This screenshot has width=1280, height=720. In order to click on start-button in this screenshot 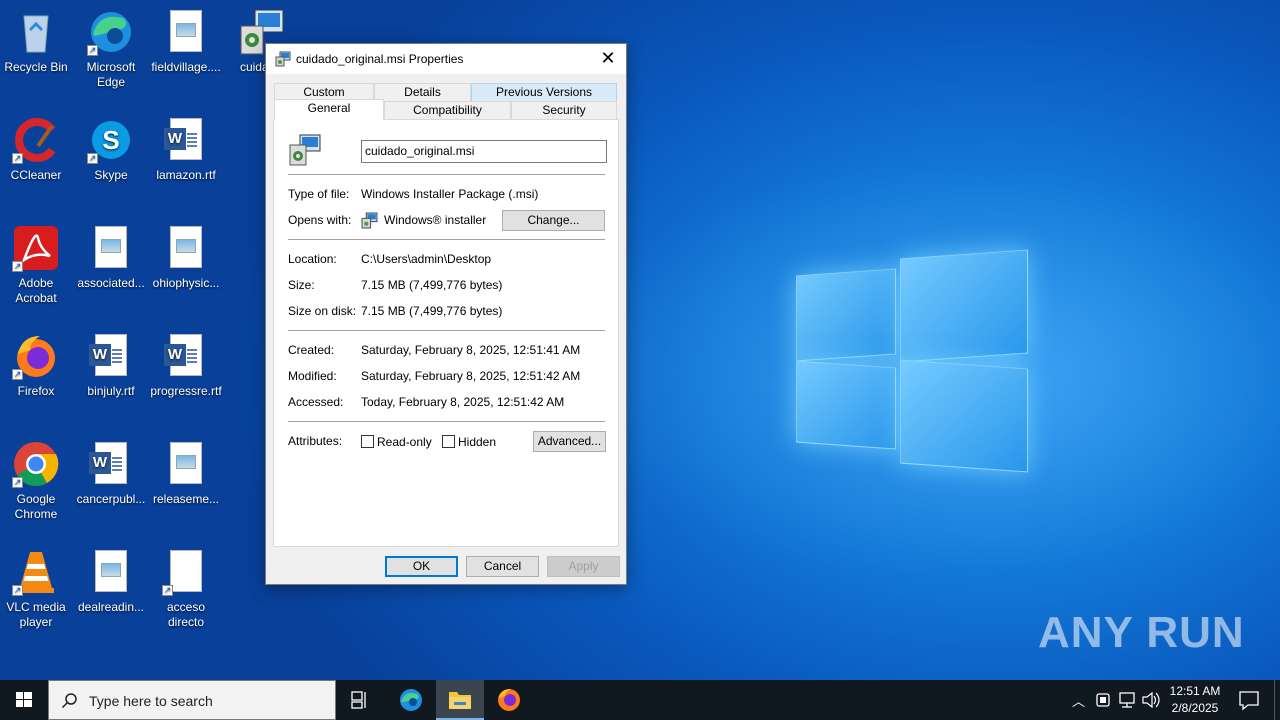, I will do `click(24, 700)`.